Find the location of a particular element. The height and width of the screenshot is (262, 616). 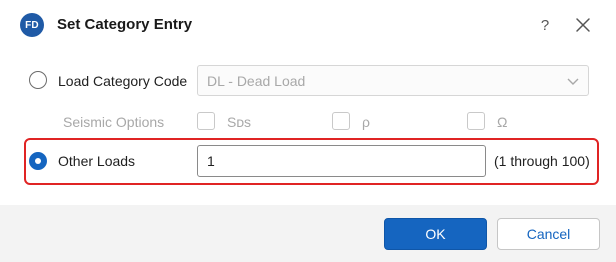

load-category-dropdown: DL - Dead Load is located at coordinates (393, 80).